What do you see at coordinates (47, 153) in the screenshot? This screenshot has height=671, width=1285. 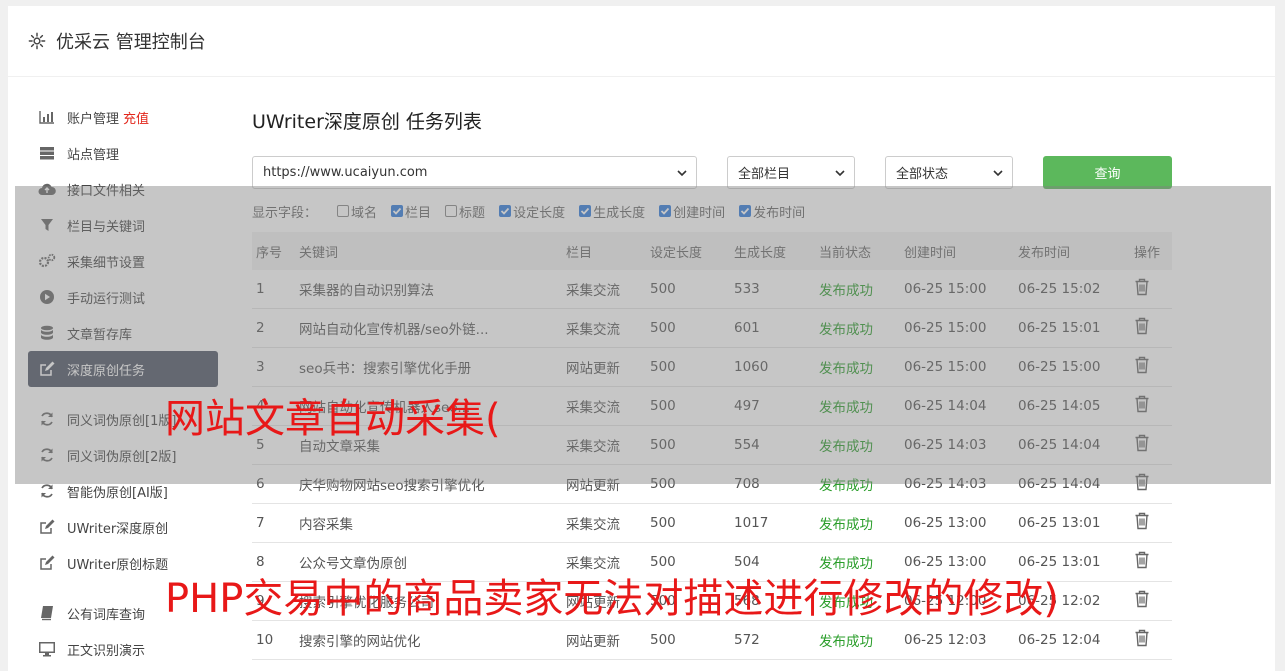 I see `server-icon` at bounding box center [47, 153].